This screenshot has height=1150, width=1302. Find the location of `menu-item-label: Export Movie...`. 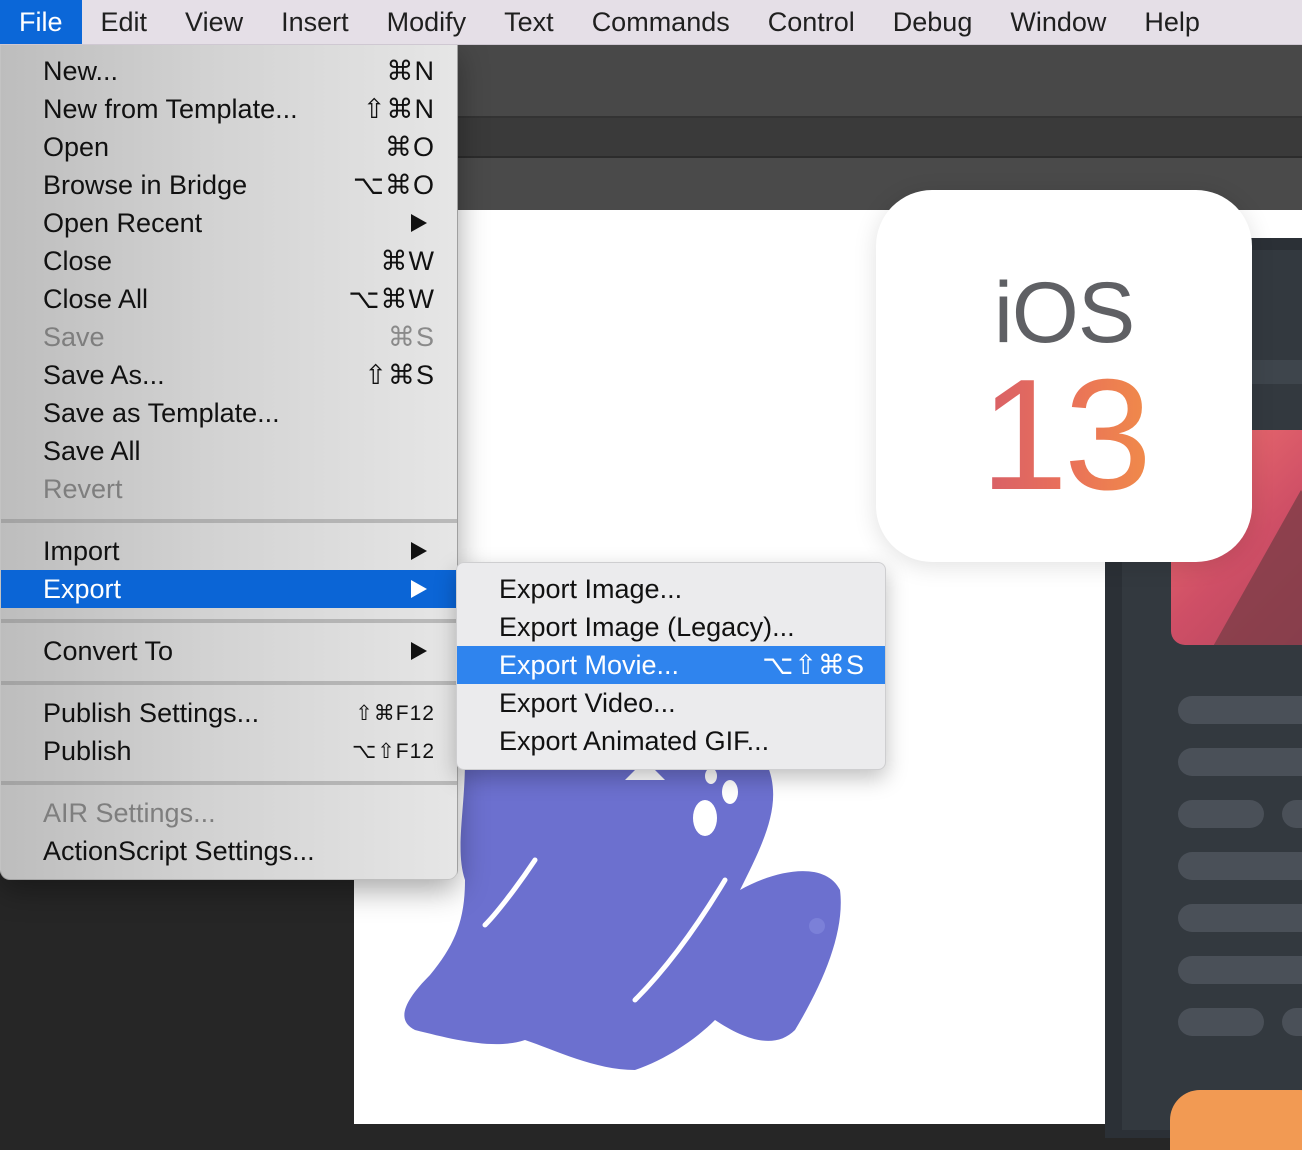

menu-item-label: Export Movie... is located at coordinates (589, 664).